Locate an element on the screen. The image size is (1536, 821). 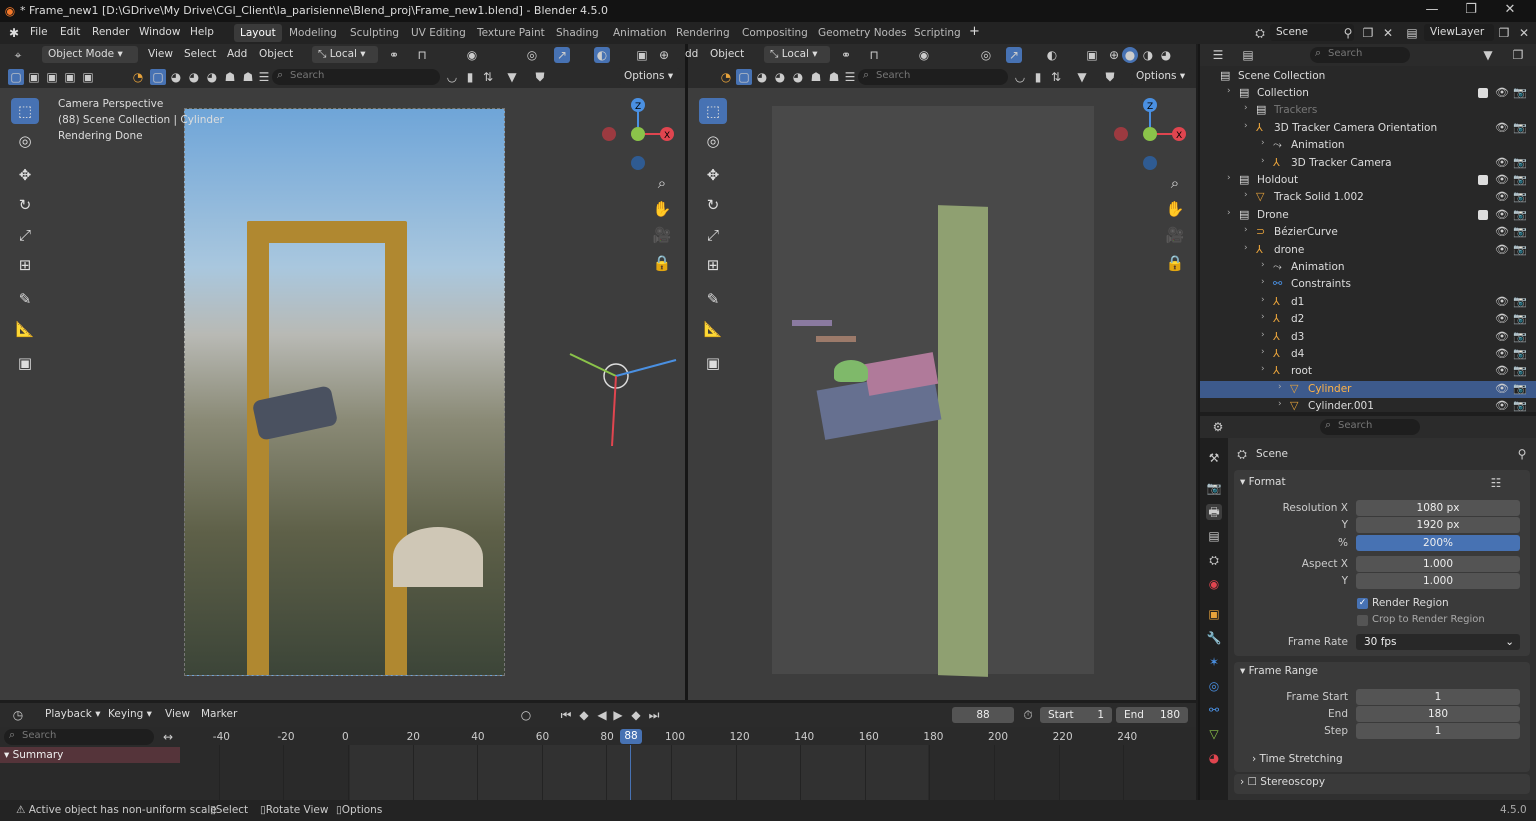
minimize-icon: — is located at coordinates (1432, 9).